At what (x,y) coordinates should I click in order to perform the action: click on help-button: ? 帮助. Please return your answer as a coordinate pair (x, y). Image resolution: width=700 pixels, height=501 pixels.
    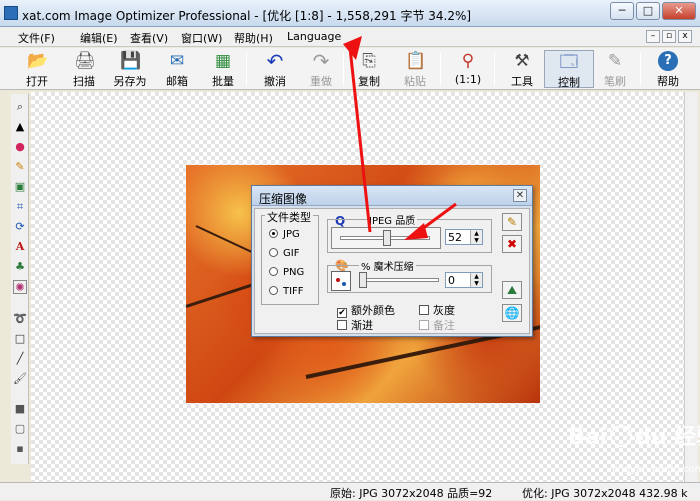
    Looking at the image, I should click on (668, 69).